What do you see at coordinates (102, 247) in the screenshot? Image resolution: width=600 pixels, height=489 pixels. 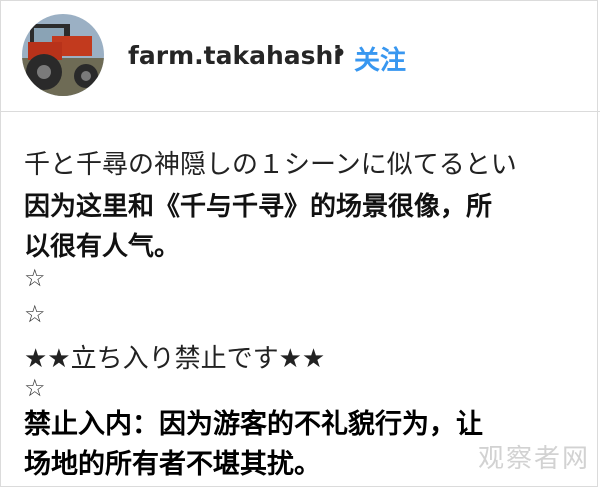 I see `caption-line-cn-2: 以很有人气。` at bounding box center [102, 247].